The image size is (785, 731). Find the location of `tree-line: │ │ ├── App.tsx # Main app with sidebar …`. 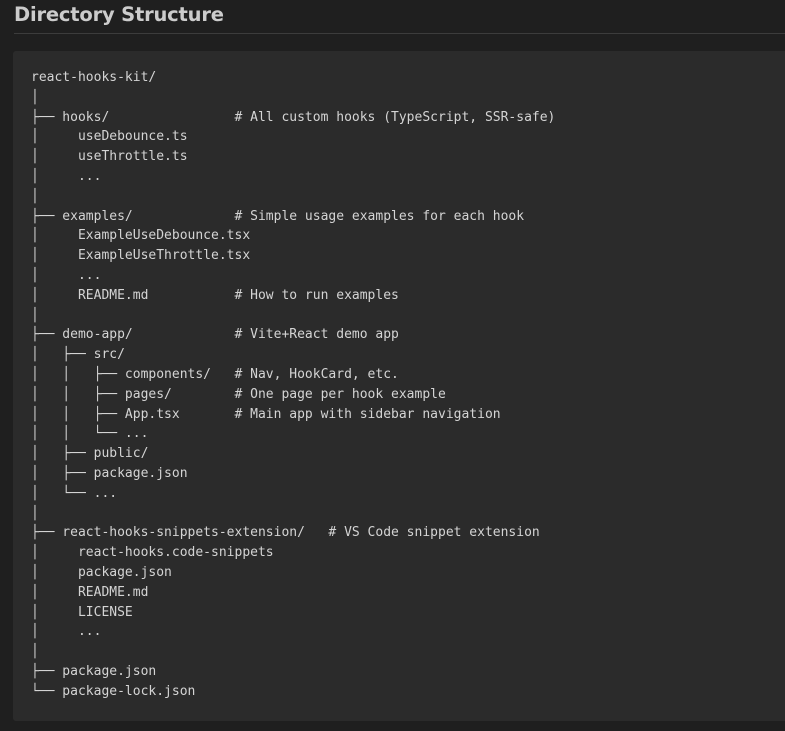

tree-line: │ │ ├── App.tsx # Main app with sidebar … is located at coordinates (266, 414).